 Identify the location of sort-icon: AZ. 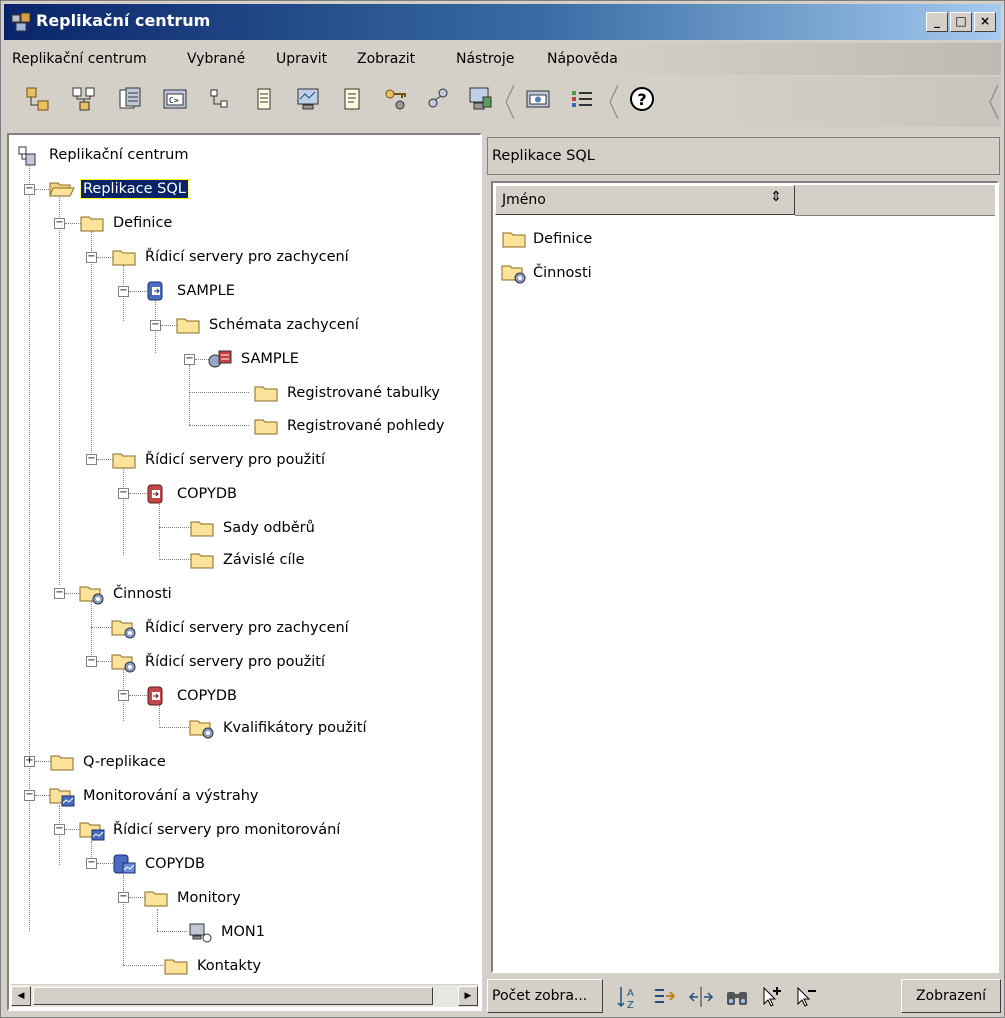
(629, 997).